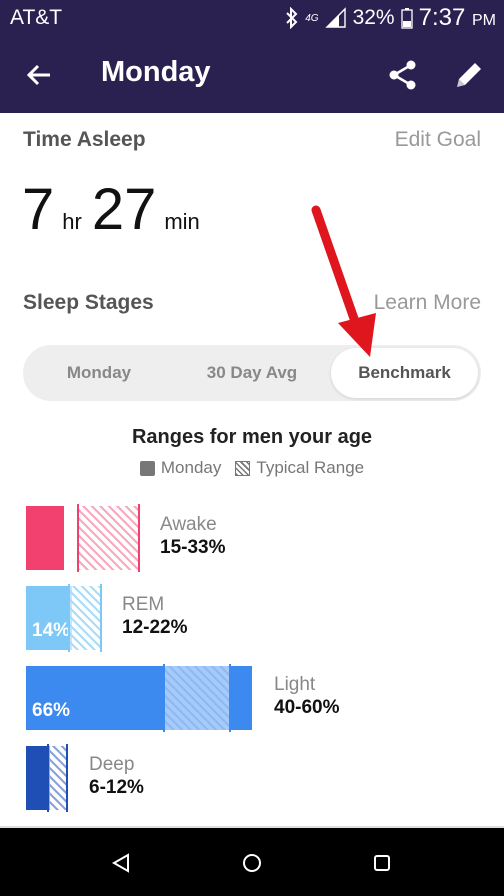 The width and height of the screenshot is (504, 896). What do you see at coordinates (243, 468) in the screenshot?
I see `legend-swatch-hatched` at bounding box center [243, 468].